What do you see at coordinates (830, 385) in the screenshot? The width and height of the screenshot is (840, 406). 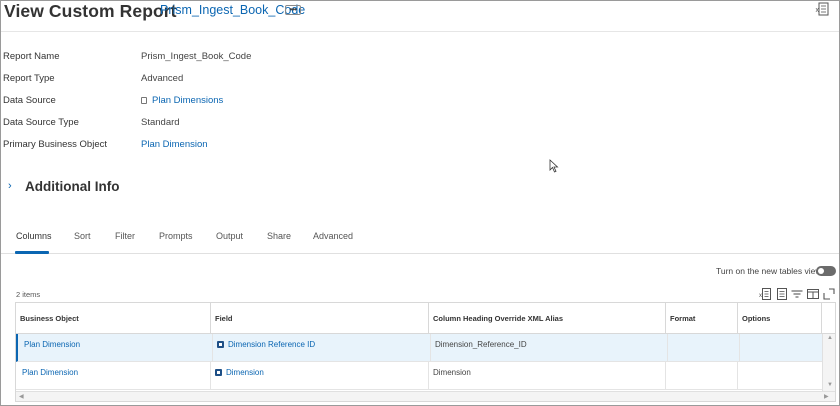 I see `scroll-down-icon: ▼` at bounding box center [830, 385].